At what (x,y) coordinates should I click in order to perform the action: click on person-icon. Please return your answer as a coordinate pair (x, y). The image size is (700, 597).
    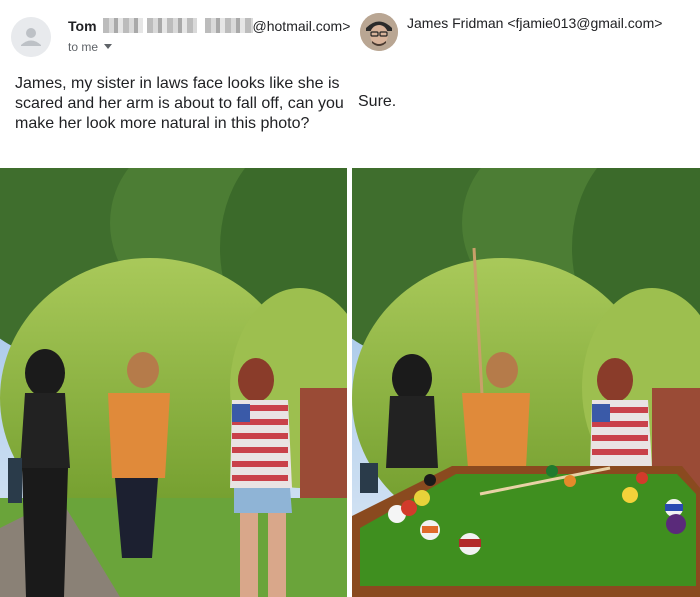
    Looking at the image, I should click on (31, 37).